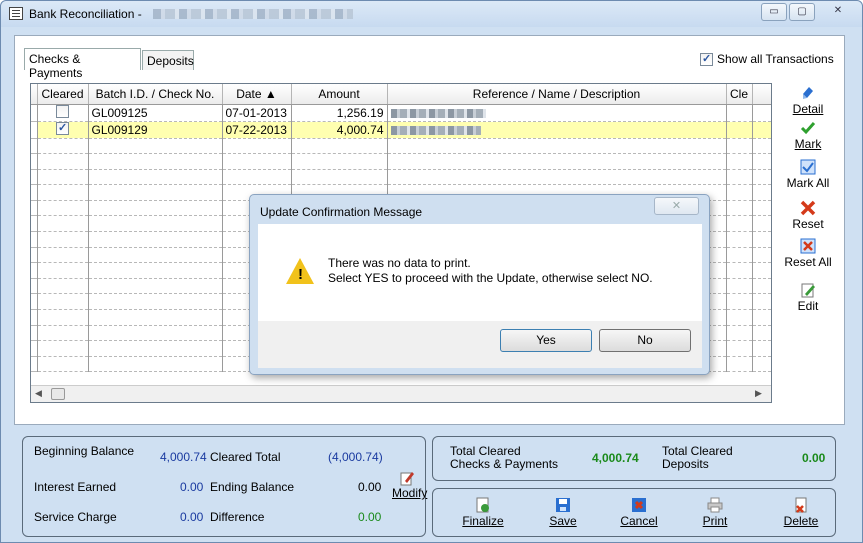  What do you see at coordinates (838, 12) in the screenshot?
I see `close-button: ✕` at bounding box center [838, 12].